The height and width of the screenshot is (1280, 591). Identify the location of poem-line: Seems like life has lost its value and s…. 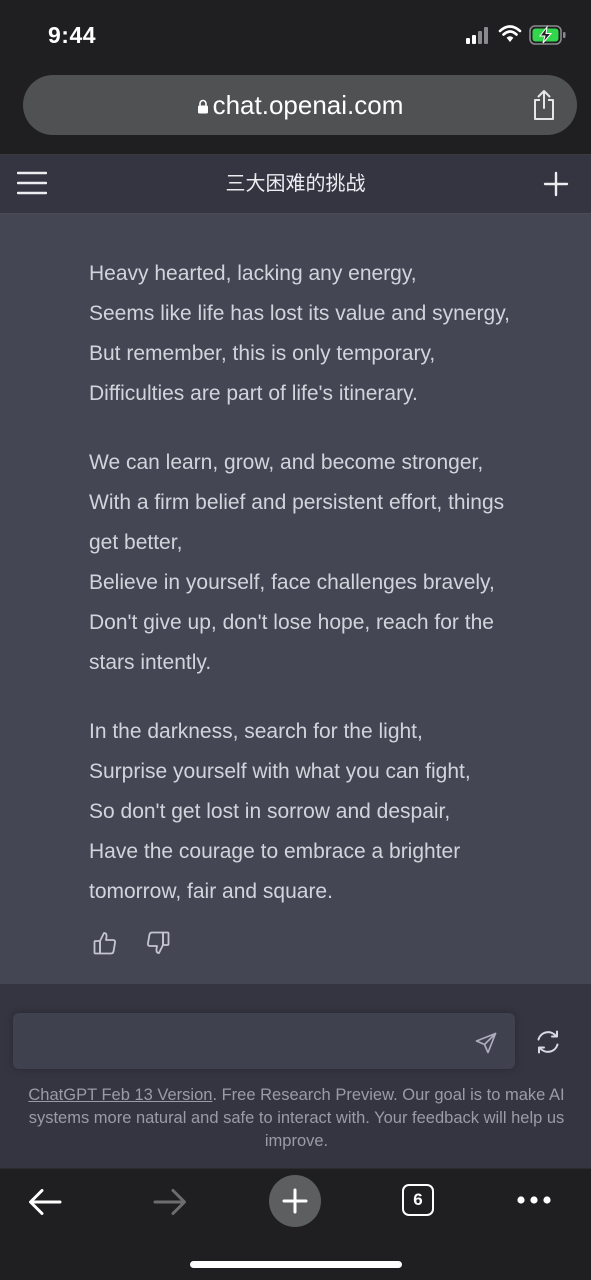
(299, 313).